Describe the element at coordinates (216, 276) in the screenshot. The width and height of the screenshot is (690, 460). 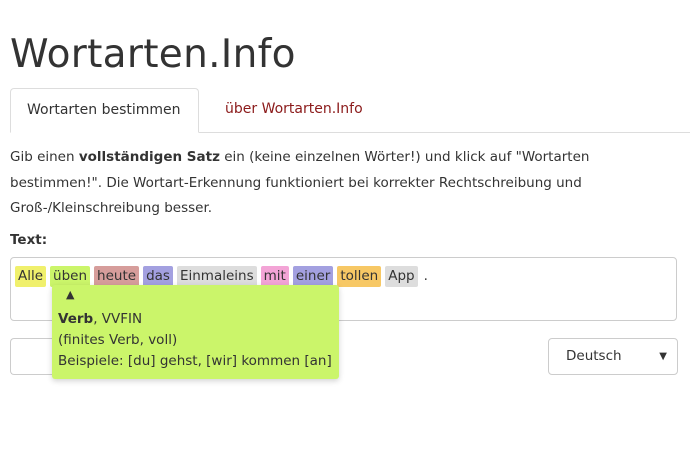
I see `word-token: Einmaleins` at that location.